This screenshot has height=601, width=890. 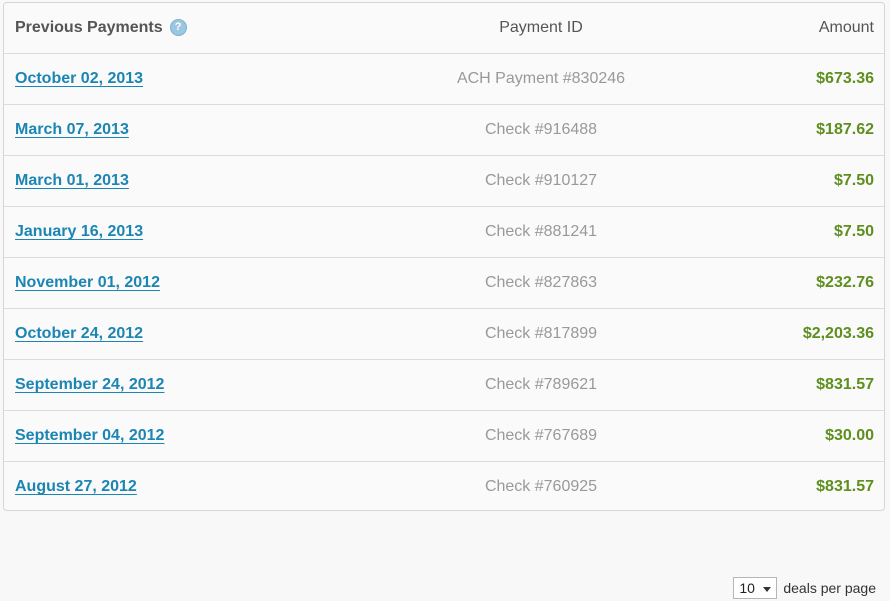 What do you see at coordinates (89, 435) in the screenshot?
I see `payment-date-link: September 04, 2012` at bounding box center [89, 435].